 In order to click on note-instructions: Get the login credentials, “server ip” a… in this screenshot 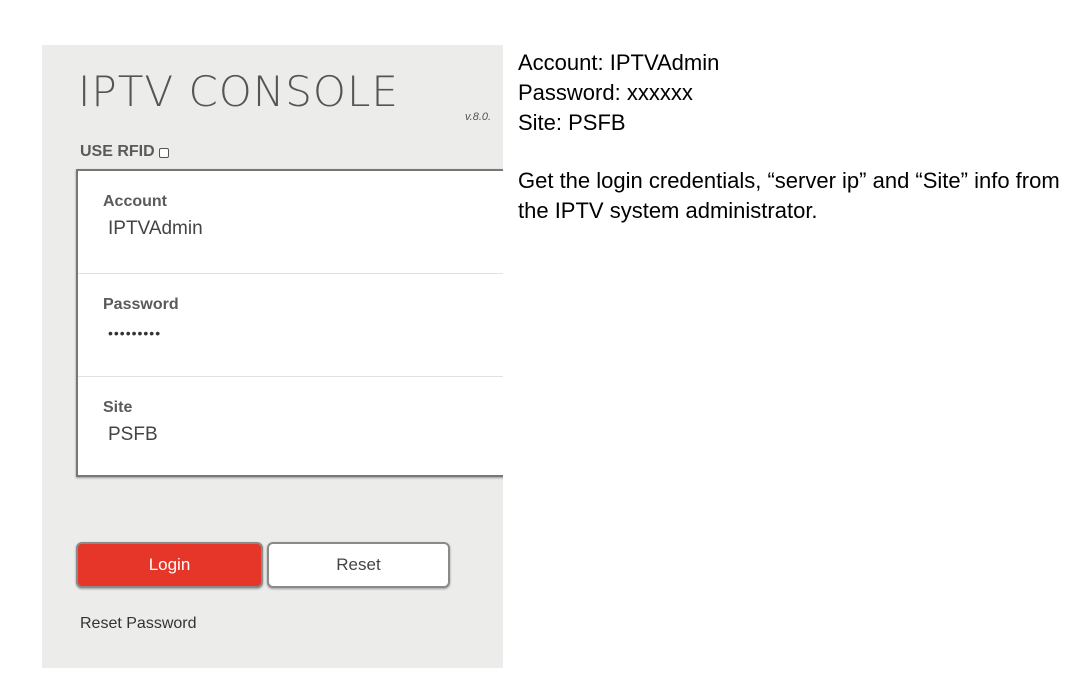, I will do `click(789, 195)`.